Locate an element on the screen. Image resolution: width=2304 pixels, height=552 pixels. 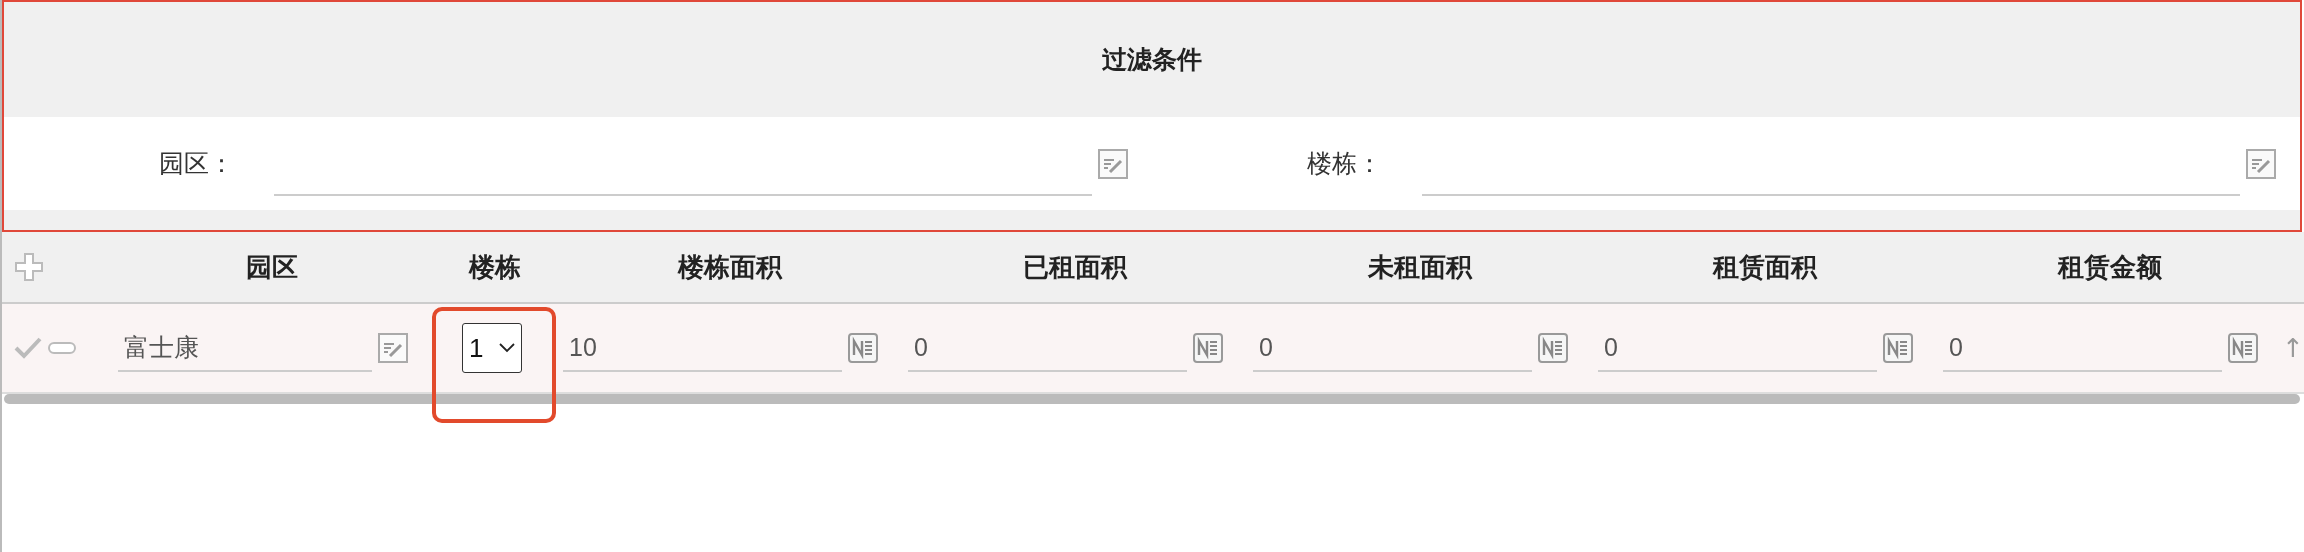
column-header: 楼栋面积 is located at coordinates (730, 267).